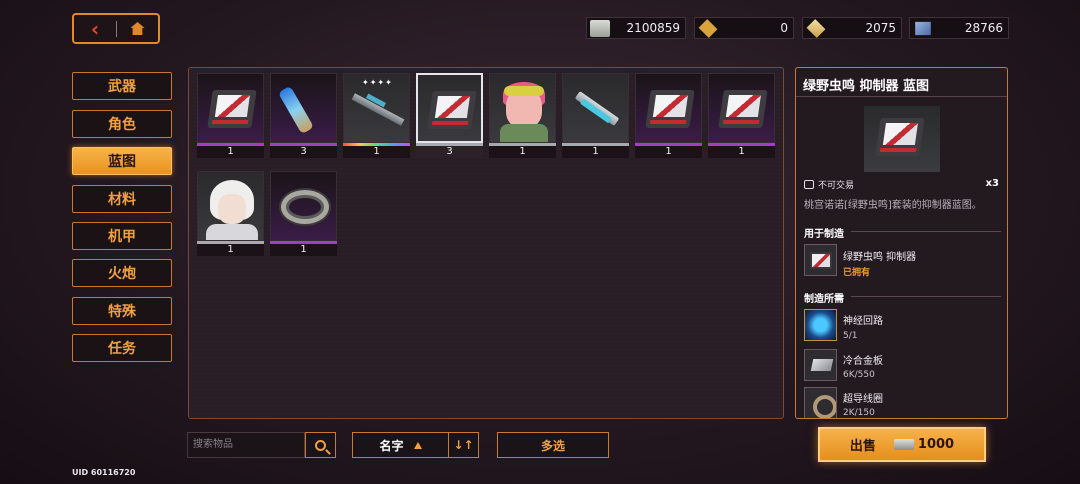 This screenshot has height=484, width=1080. I want to click on section-heading-used-for: 用于制造, so click(824, 234).